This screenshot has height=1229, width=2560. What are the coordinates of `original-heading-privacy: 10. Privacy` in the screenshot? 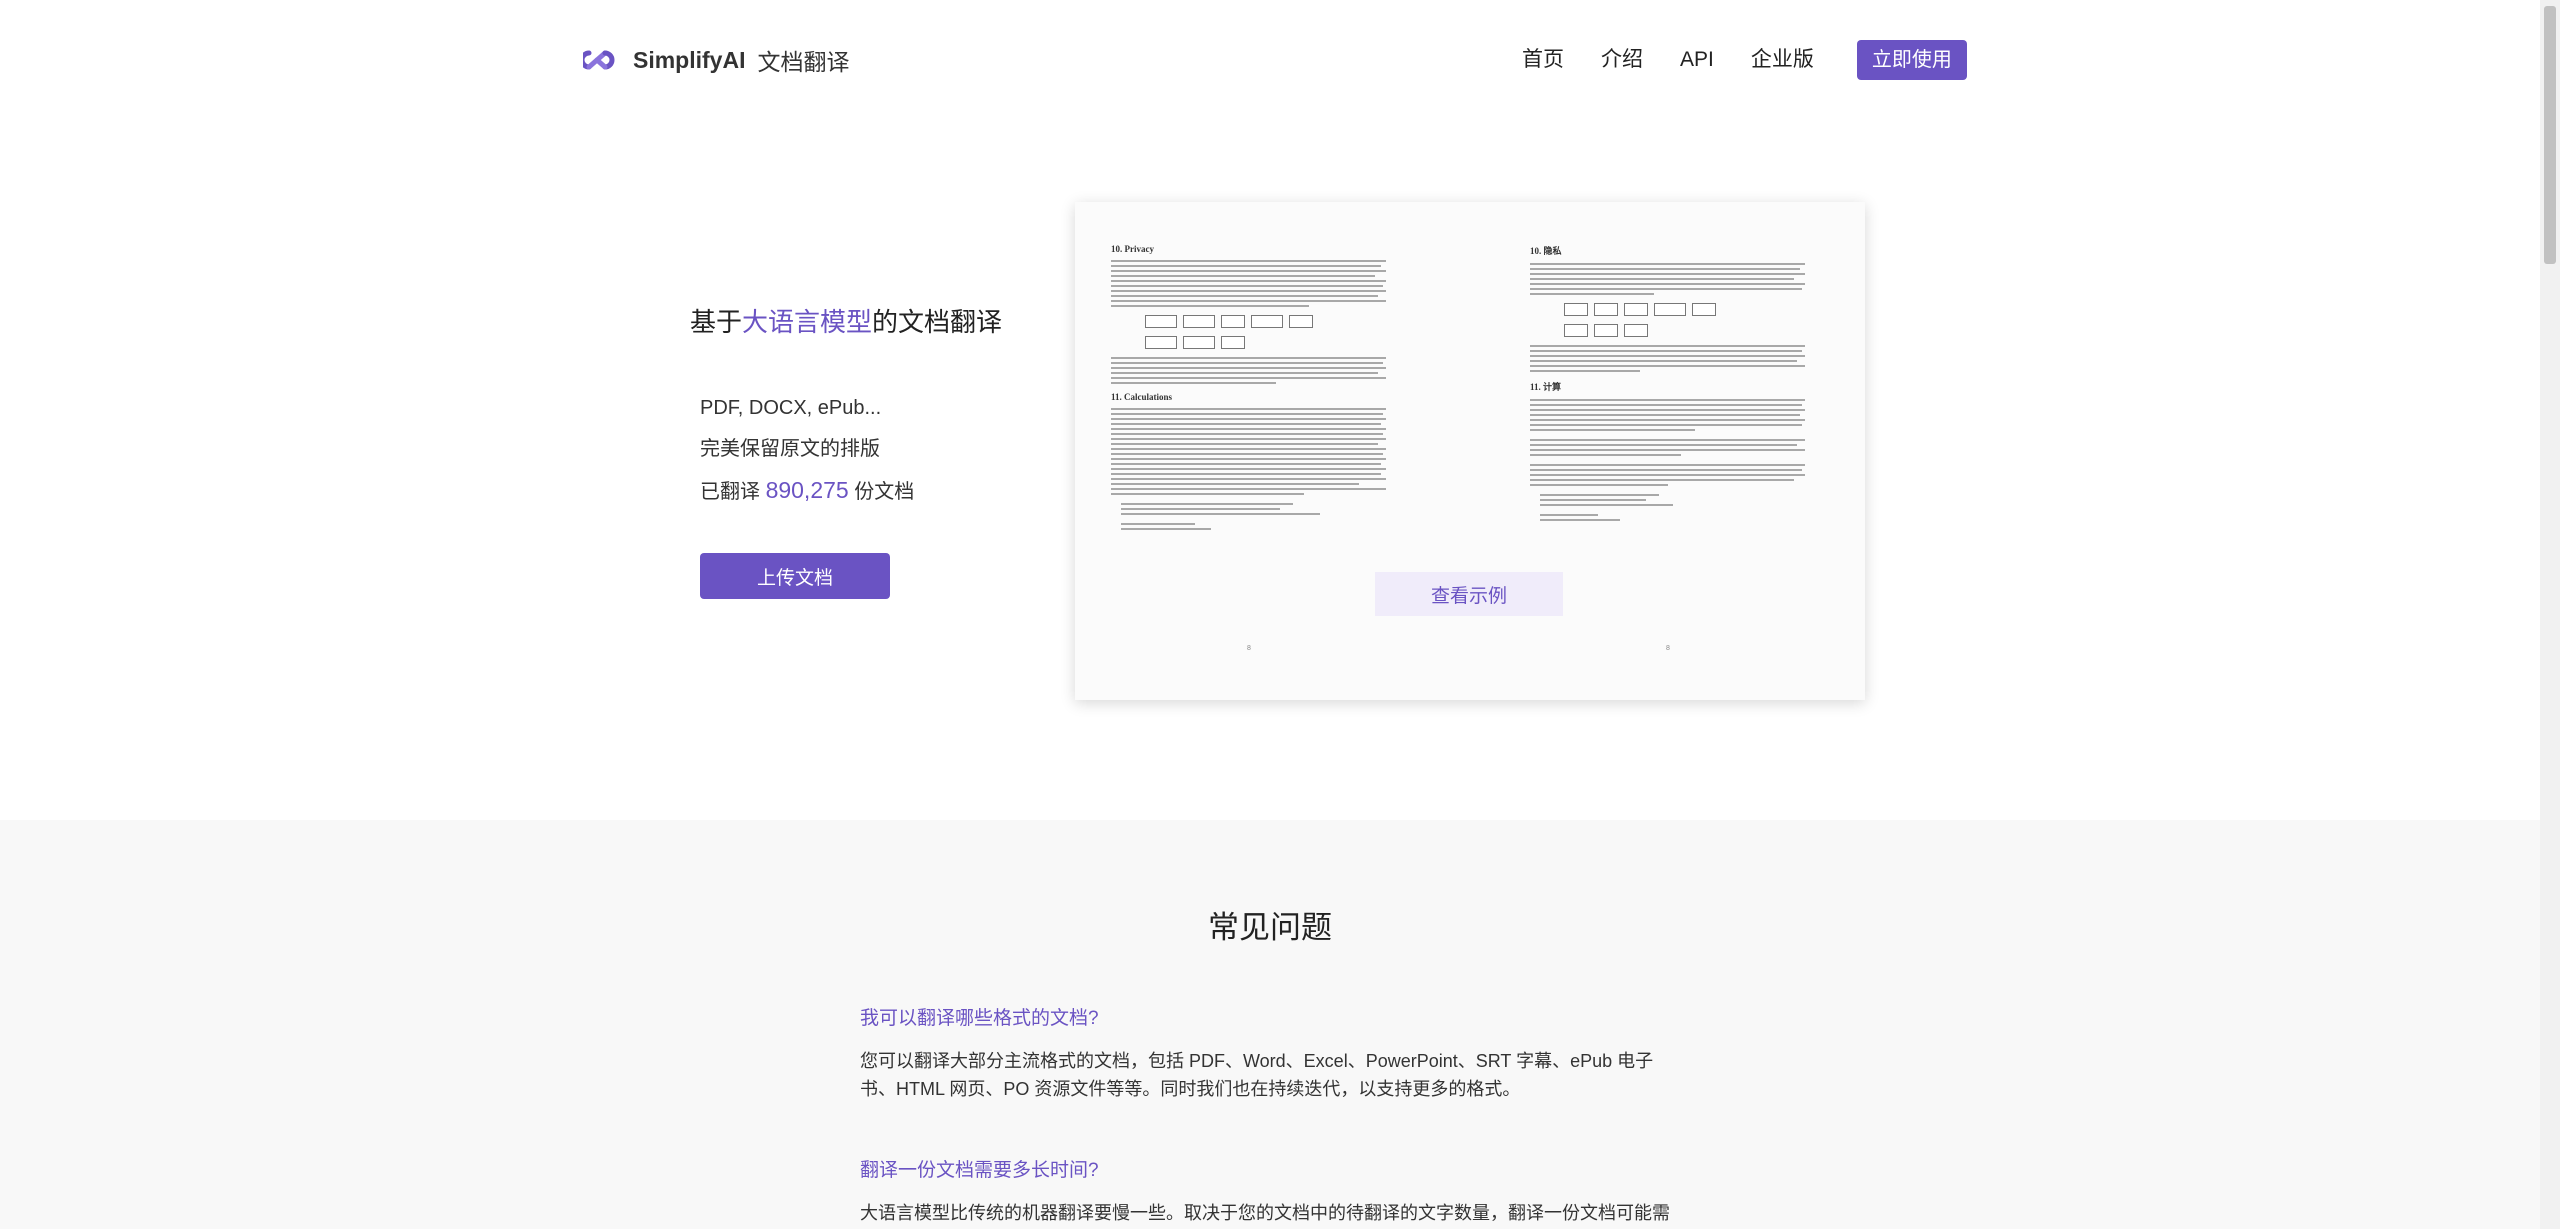 It's located at (1132, 249).